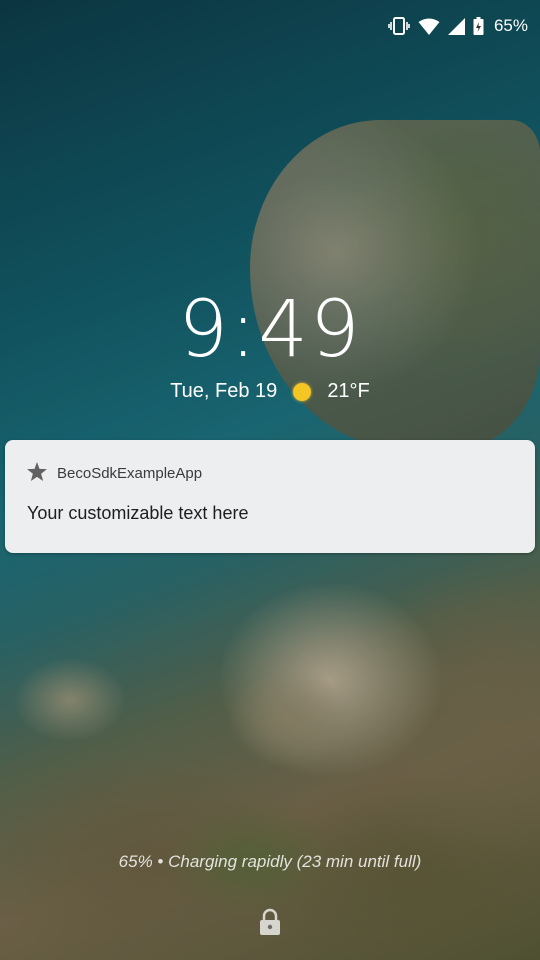 Image resolution: width=540 pixels, height=960 pixels. I want to click on star-icon, so click(37, 473).